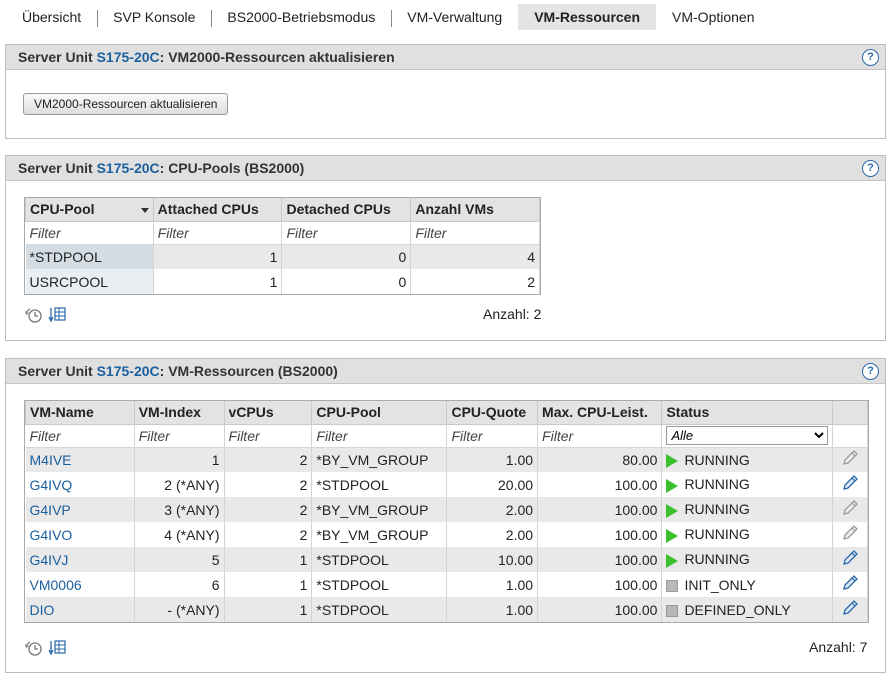 This screenshot has height=680, width=891. I want to click on tab-vm-optionen: VM-Optionen, so click(713, 17).